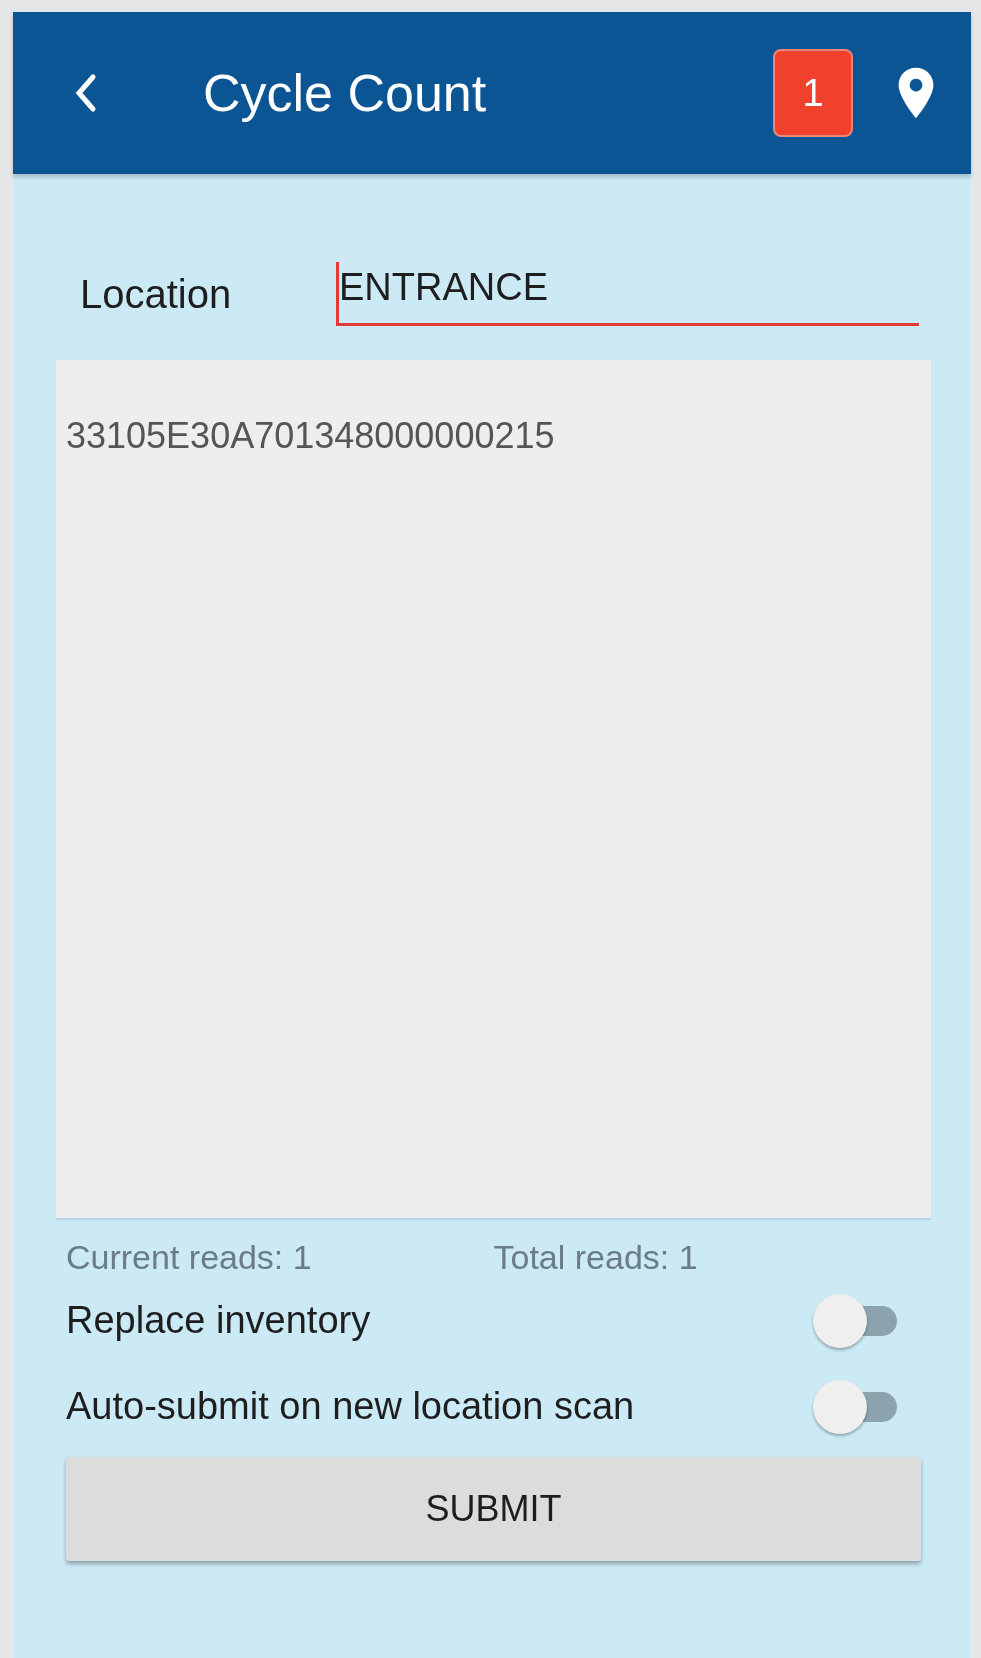 The image size is (981, 1658). Describe the element at coordinates (345, 93) in the screenshot. I see `screen-title: Cycle Count` at that location.